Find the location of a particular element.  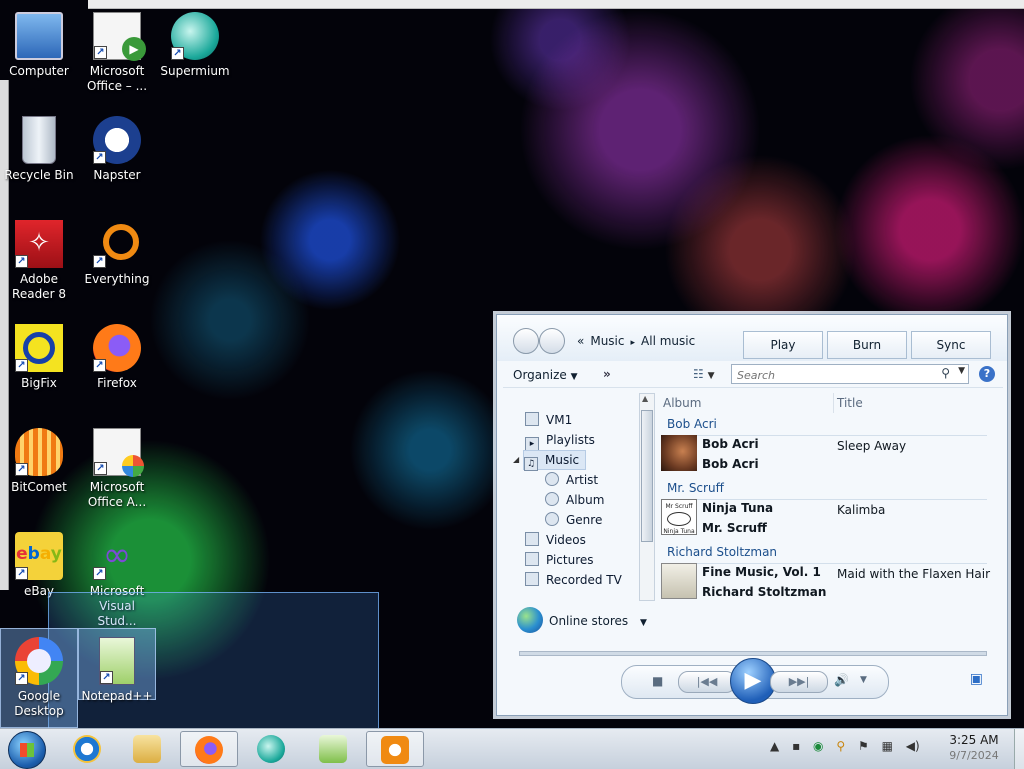

breadcrumb-overflow: « is located at coordinates (580, 341).